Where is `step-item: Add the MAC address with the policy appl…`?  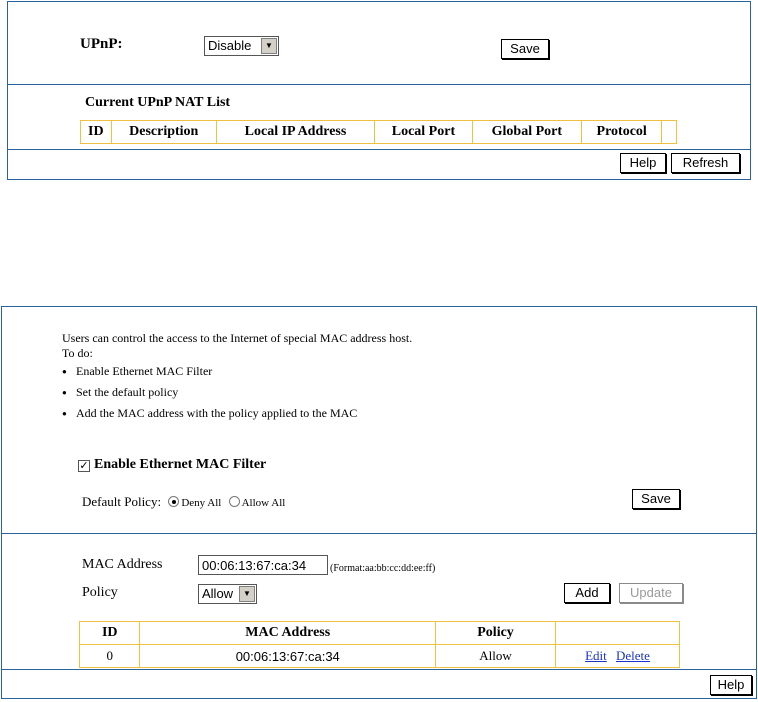 step-item: Add the MAC address with the policy appl… is located at coordinates (209, 413).